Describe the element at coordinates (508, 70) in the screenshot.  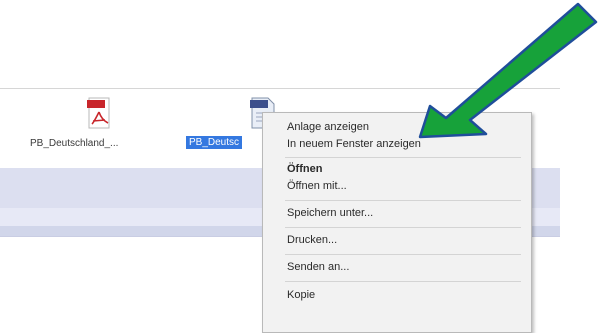
I see `annotation-arrow-icon` at that location.